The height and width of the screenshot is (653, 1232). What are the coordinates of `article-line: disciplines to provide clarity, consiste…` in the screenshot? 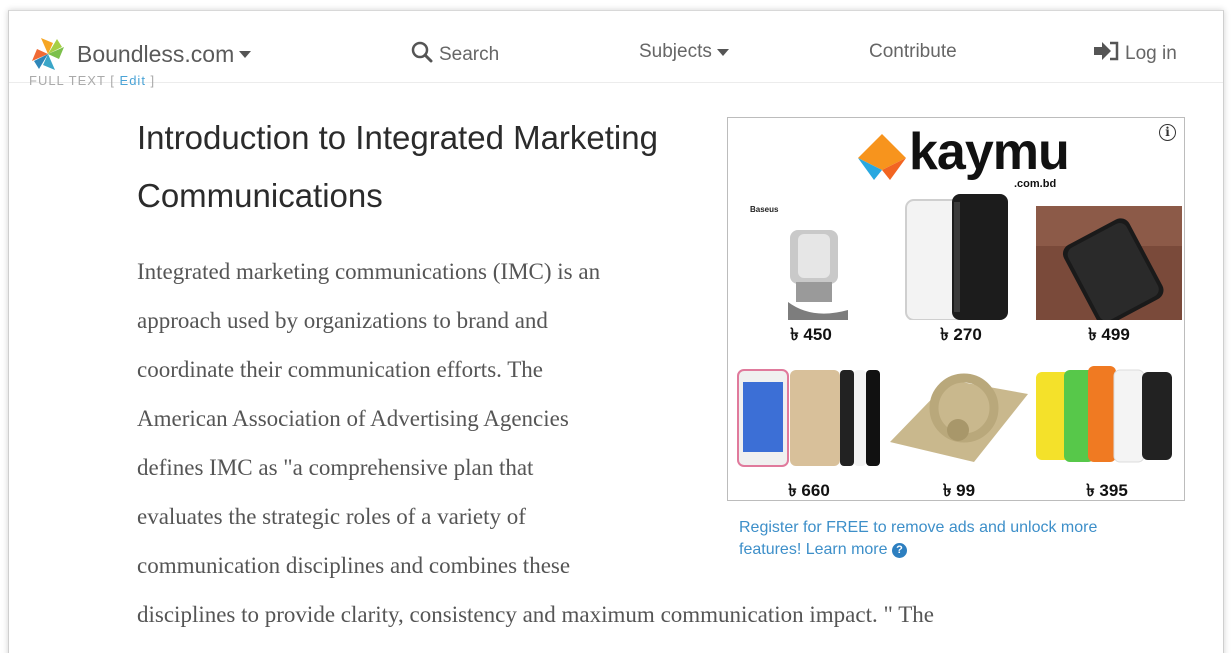 It's located at (535, 614).